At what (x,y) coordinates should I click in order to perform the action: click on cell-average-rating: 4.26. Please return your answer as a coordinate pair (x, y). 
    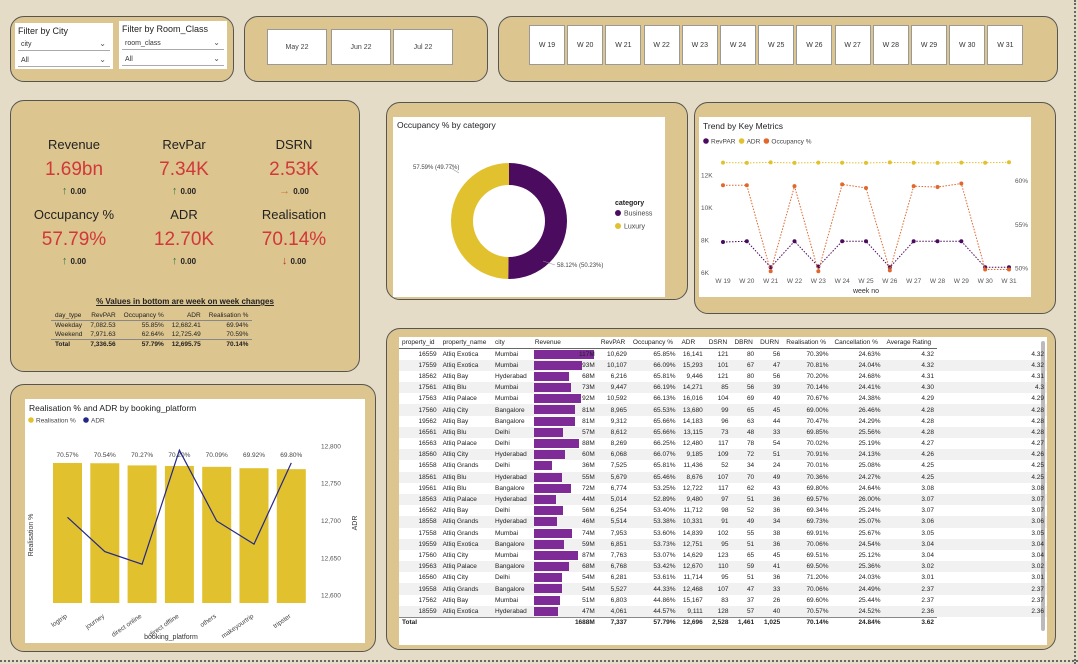
    Looking at the image, I should click on (992, 455).